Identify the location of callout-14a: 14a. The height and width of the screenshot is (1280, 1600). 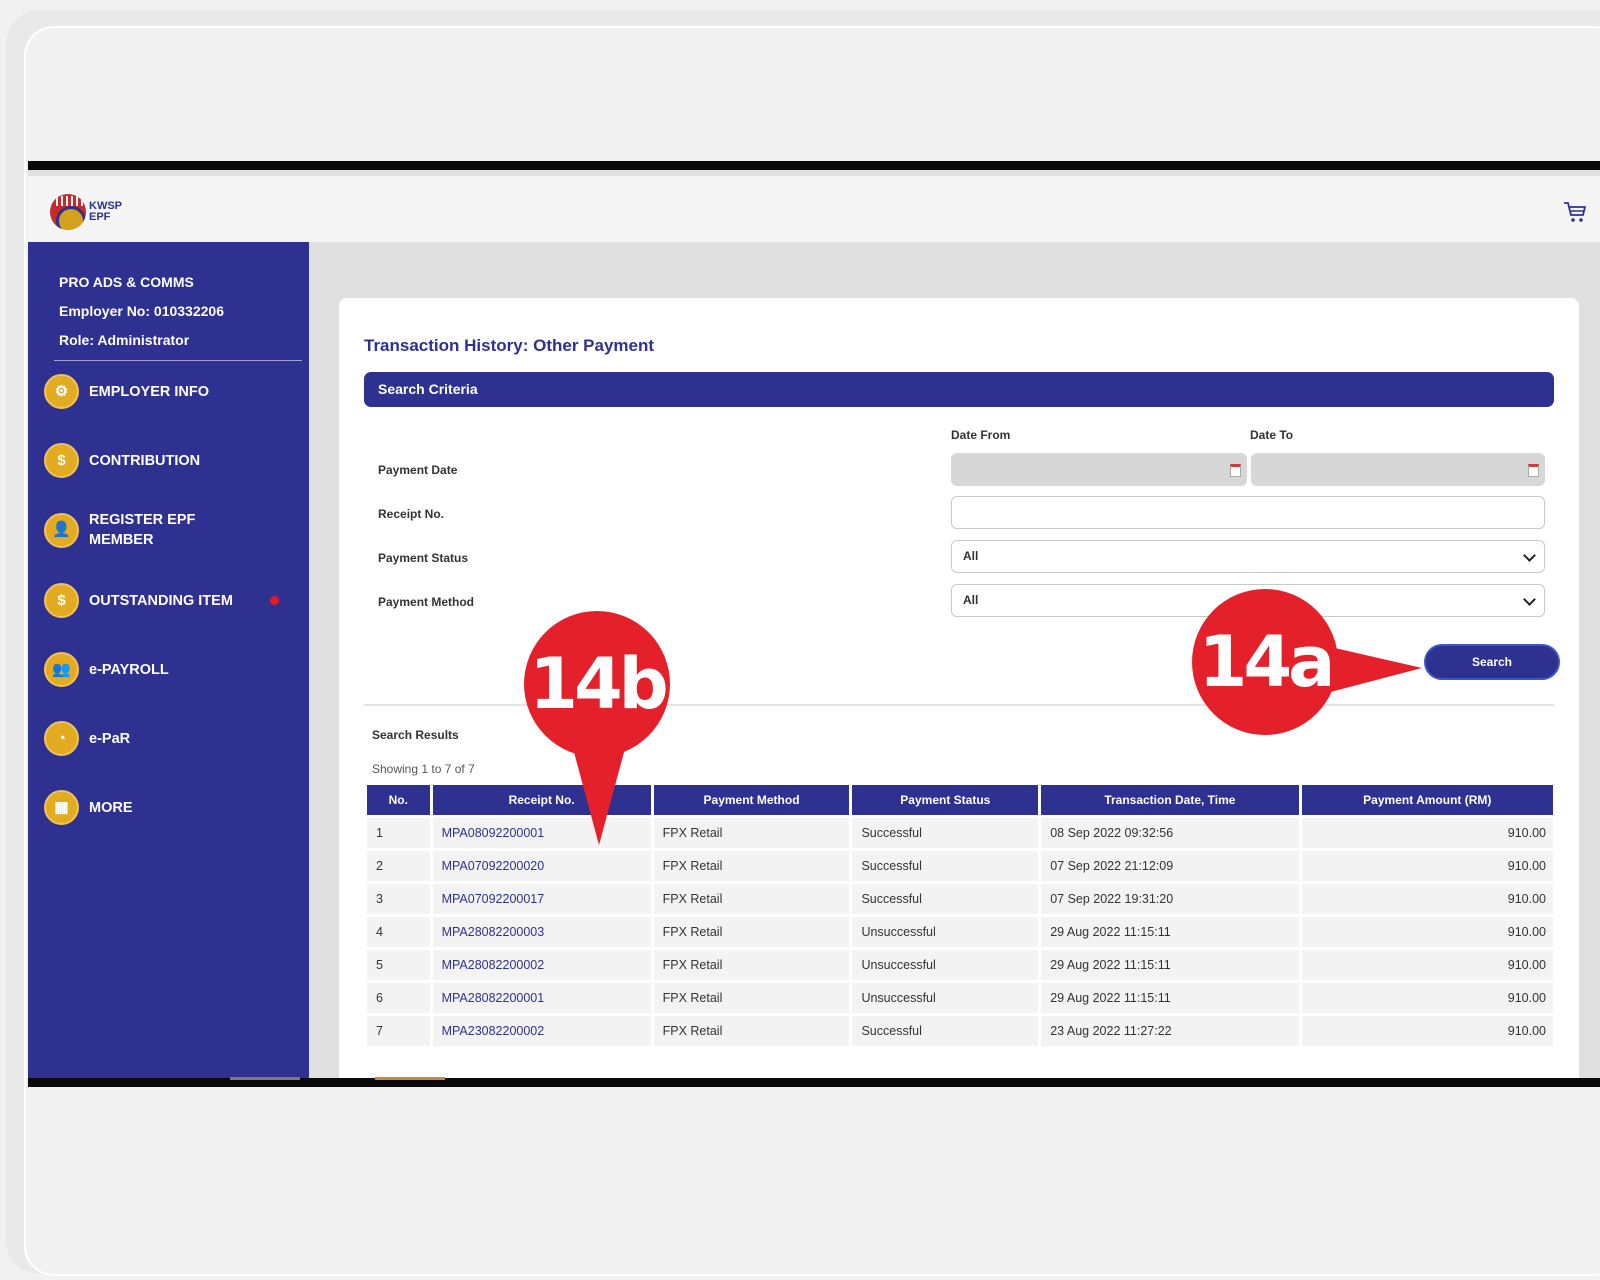
(1265, 662).